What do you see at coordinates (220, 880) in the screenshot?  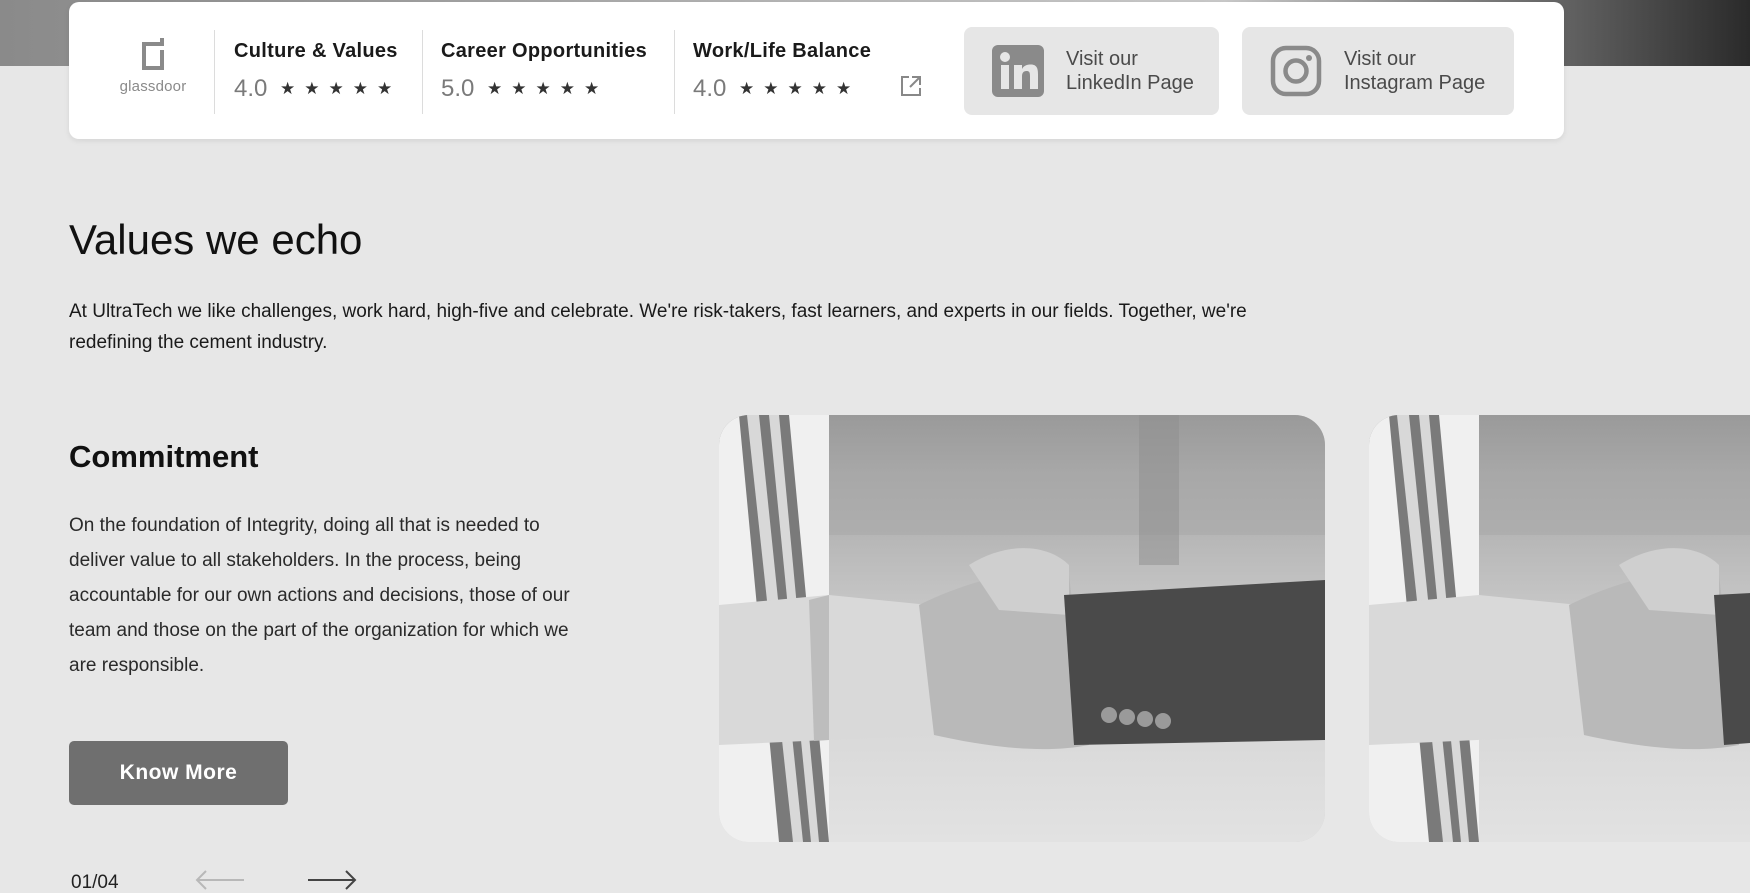 I see `carousel-prev-arrow-icon` at bounding box center [220, 880].